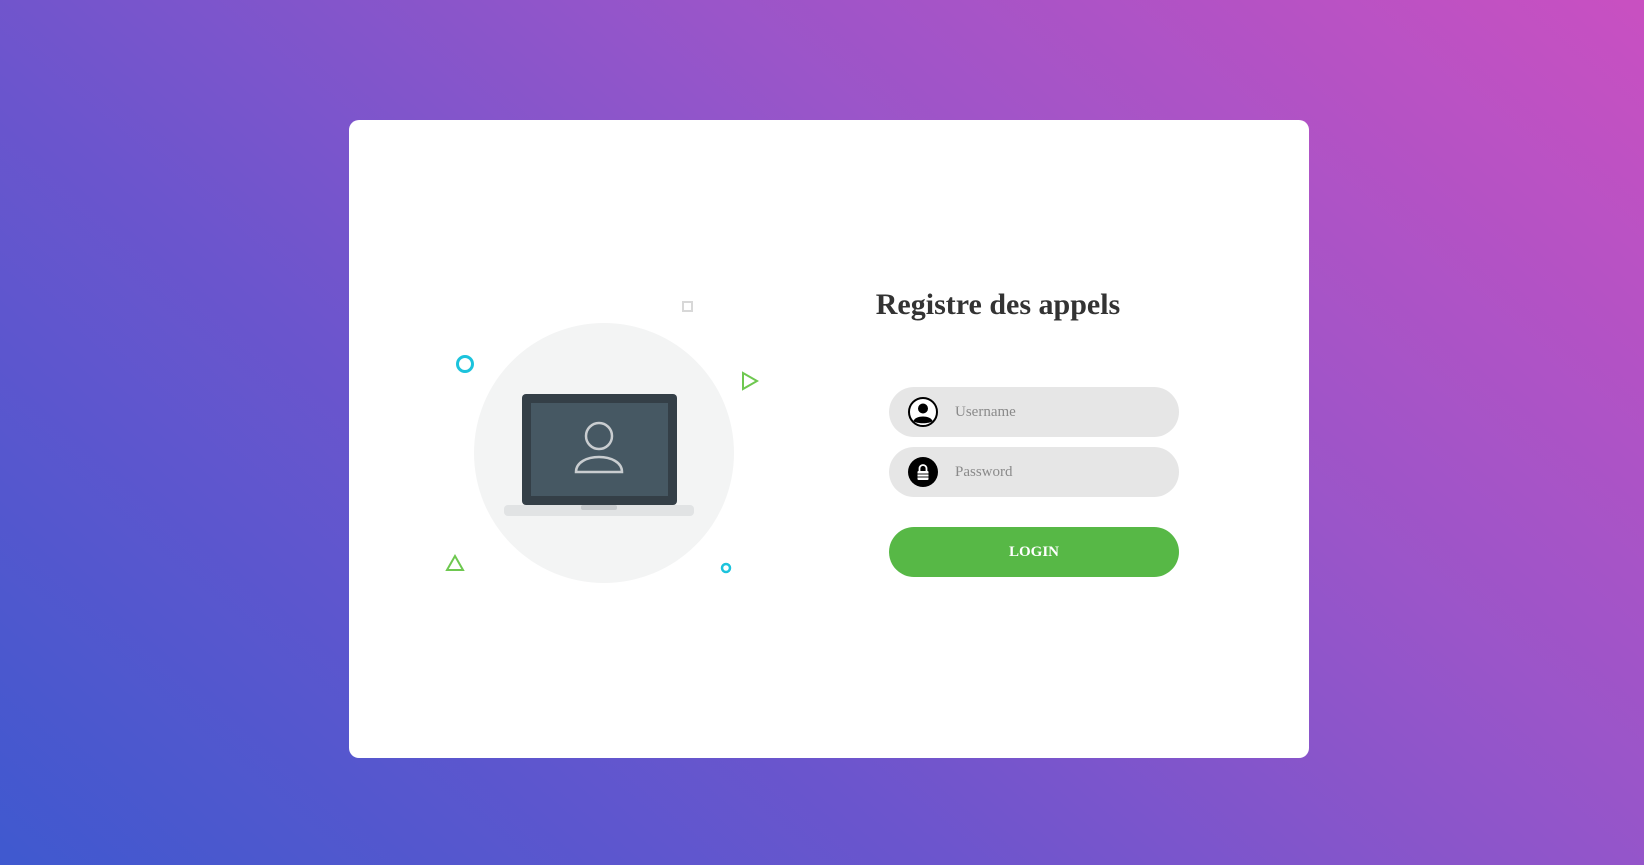 Image resolution: width=1644 pixels, height=865 pixels. What do you see at coordinates (1055, 472) in the screenshot?
I see `password-input` at bounding box center [1055, 472].